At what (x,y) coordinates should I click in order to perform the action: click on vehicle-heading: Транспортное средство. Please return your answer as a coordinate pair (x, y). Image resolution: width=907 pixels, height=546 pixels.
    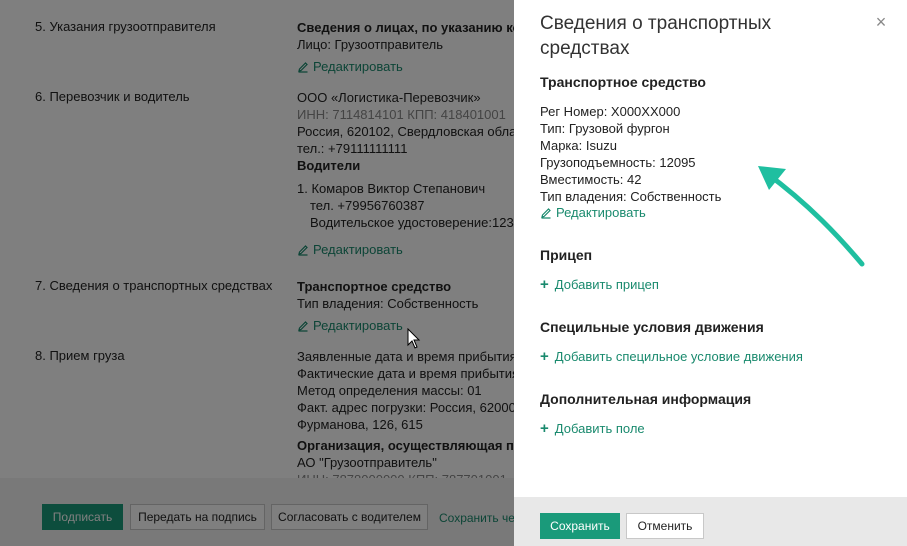
    Looking at the image, I should click on (623, 82).